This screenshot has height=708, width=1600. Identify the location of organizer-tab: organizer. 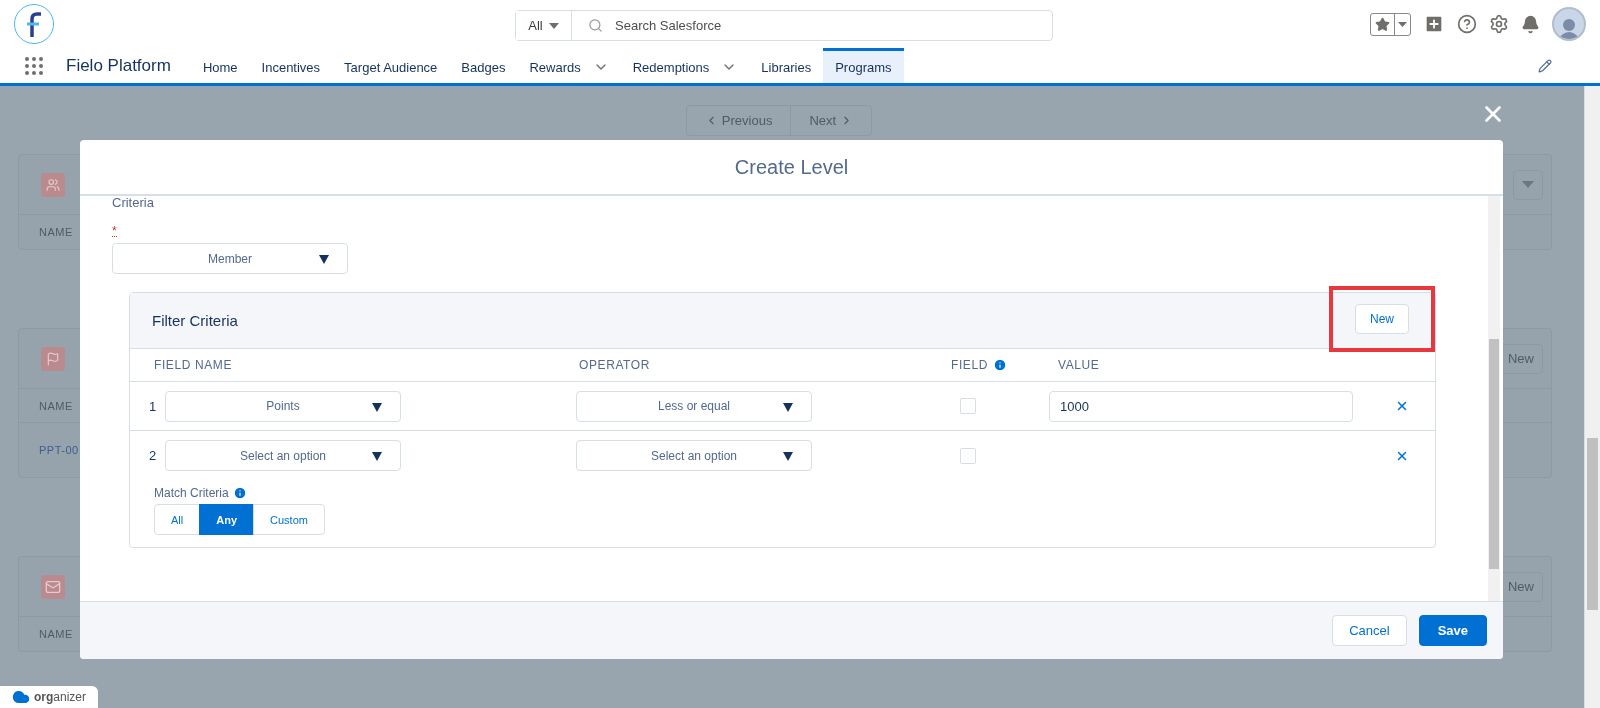
(49, 697).